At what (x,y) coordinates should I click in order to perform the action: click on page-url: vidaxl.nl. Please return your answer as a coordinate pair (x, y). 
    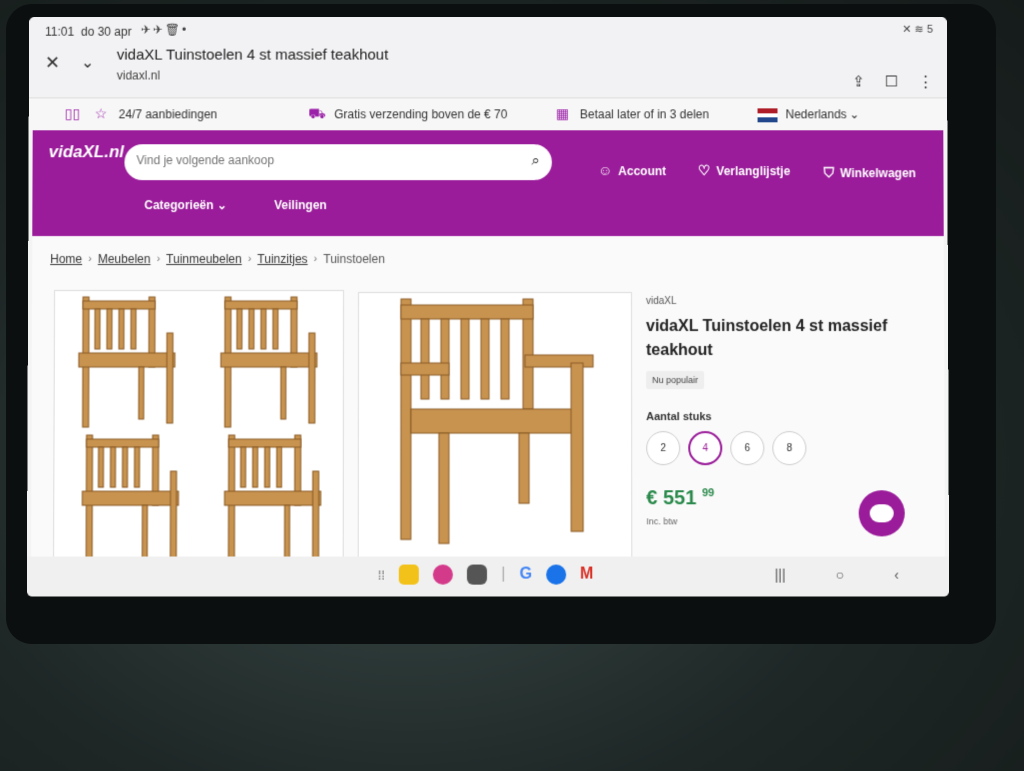
    Looking at the image, I should click on (138, 76).